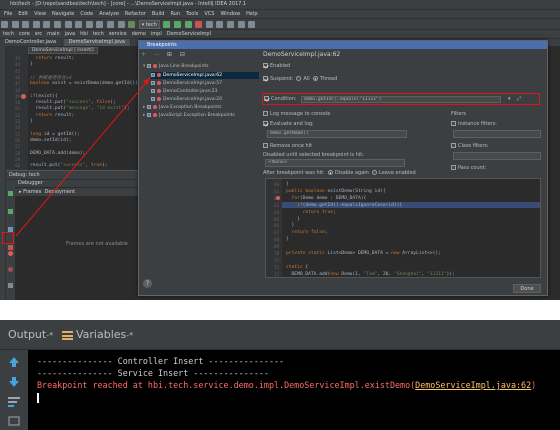 This screenshot has height=430, width=560. What do you see at coordinates (63, 14) in the screenshot?
I see `menu-item-navigate: Navigate` at bounding box center [63, 14].